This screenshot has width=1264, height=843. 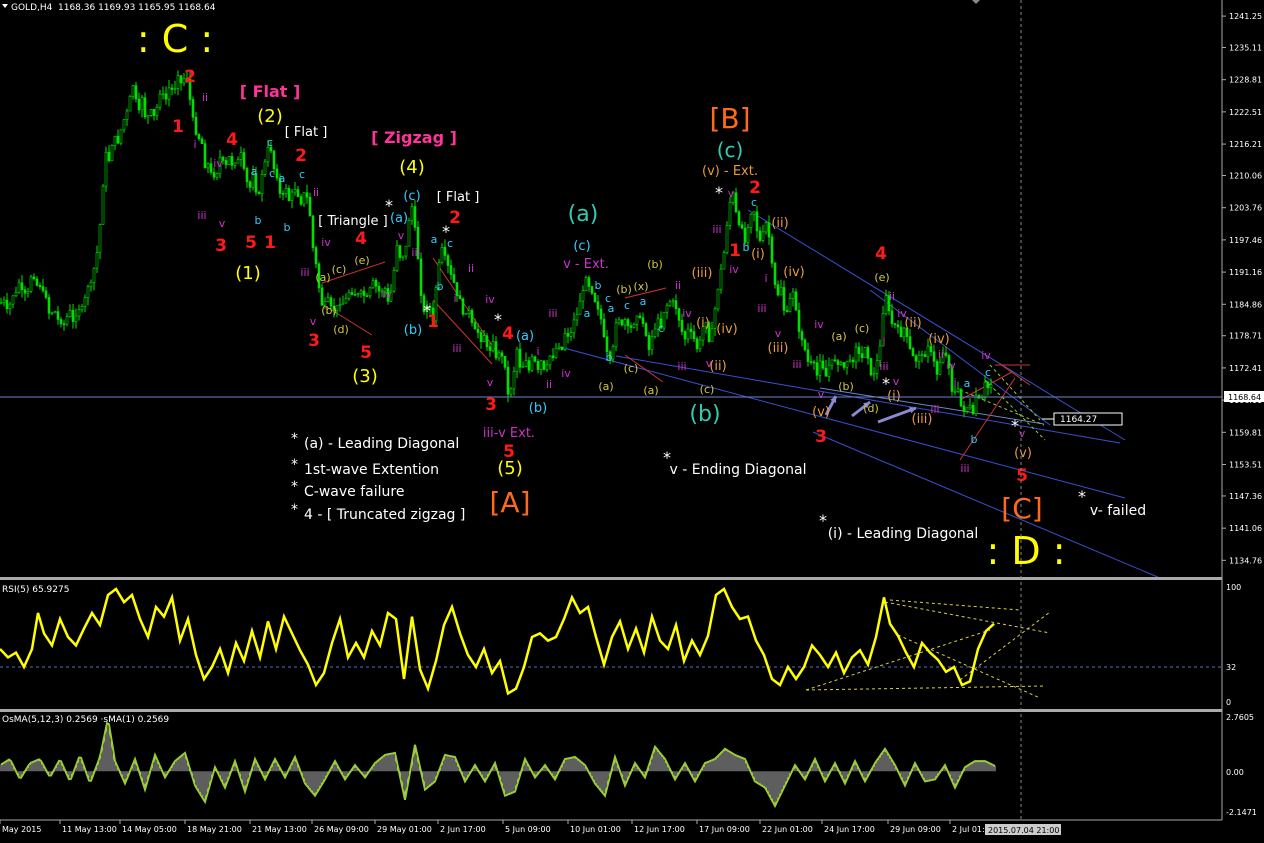 What do you see at coordinates (755, 188) in the screenshot?
I see `wave-label: 2` at bounding box center [755, 188].